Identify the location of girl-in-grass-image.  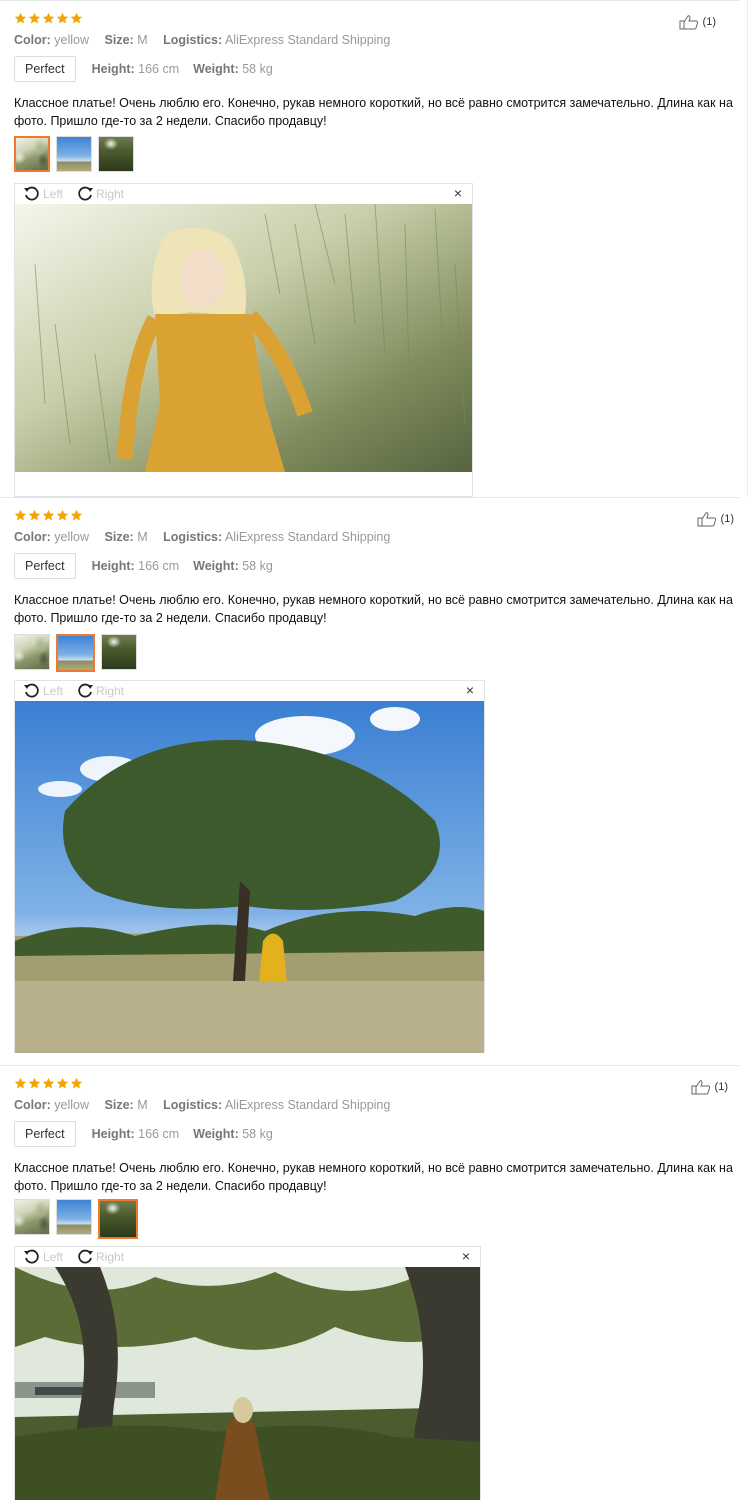
(243, 338).